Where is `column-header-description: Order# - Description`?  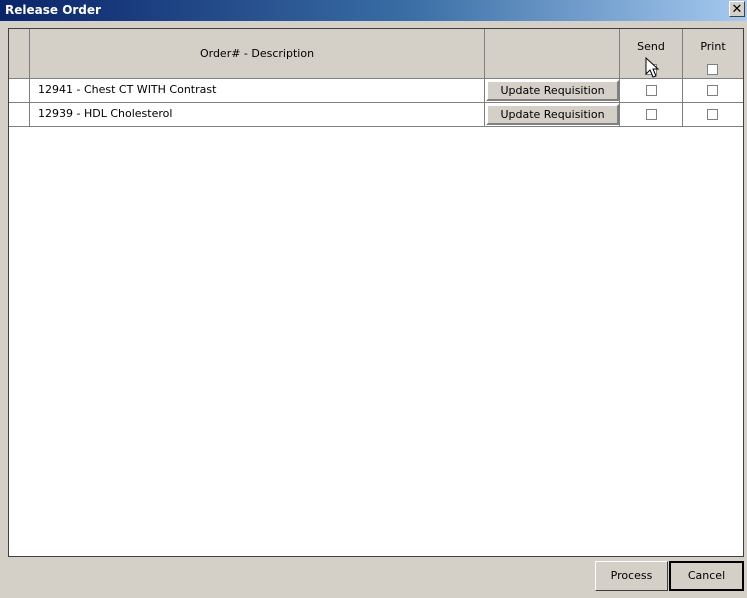
column-header-description: Order# - Description is located at coordinates (257, 54).